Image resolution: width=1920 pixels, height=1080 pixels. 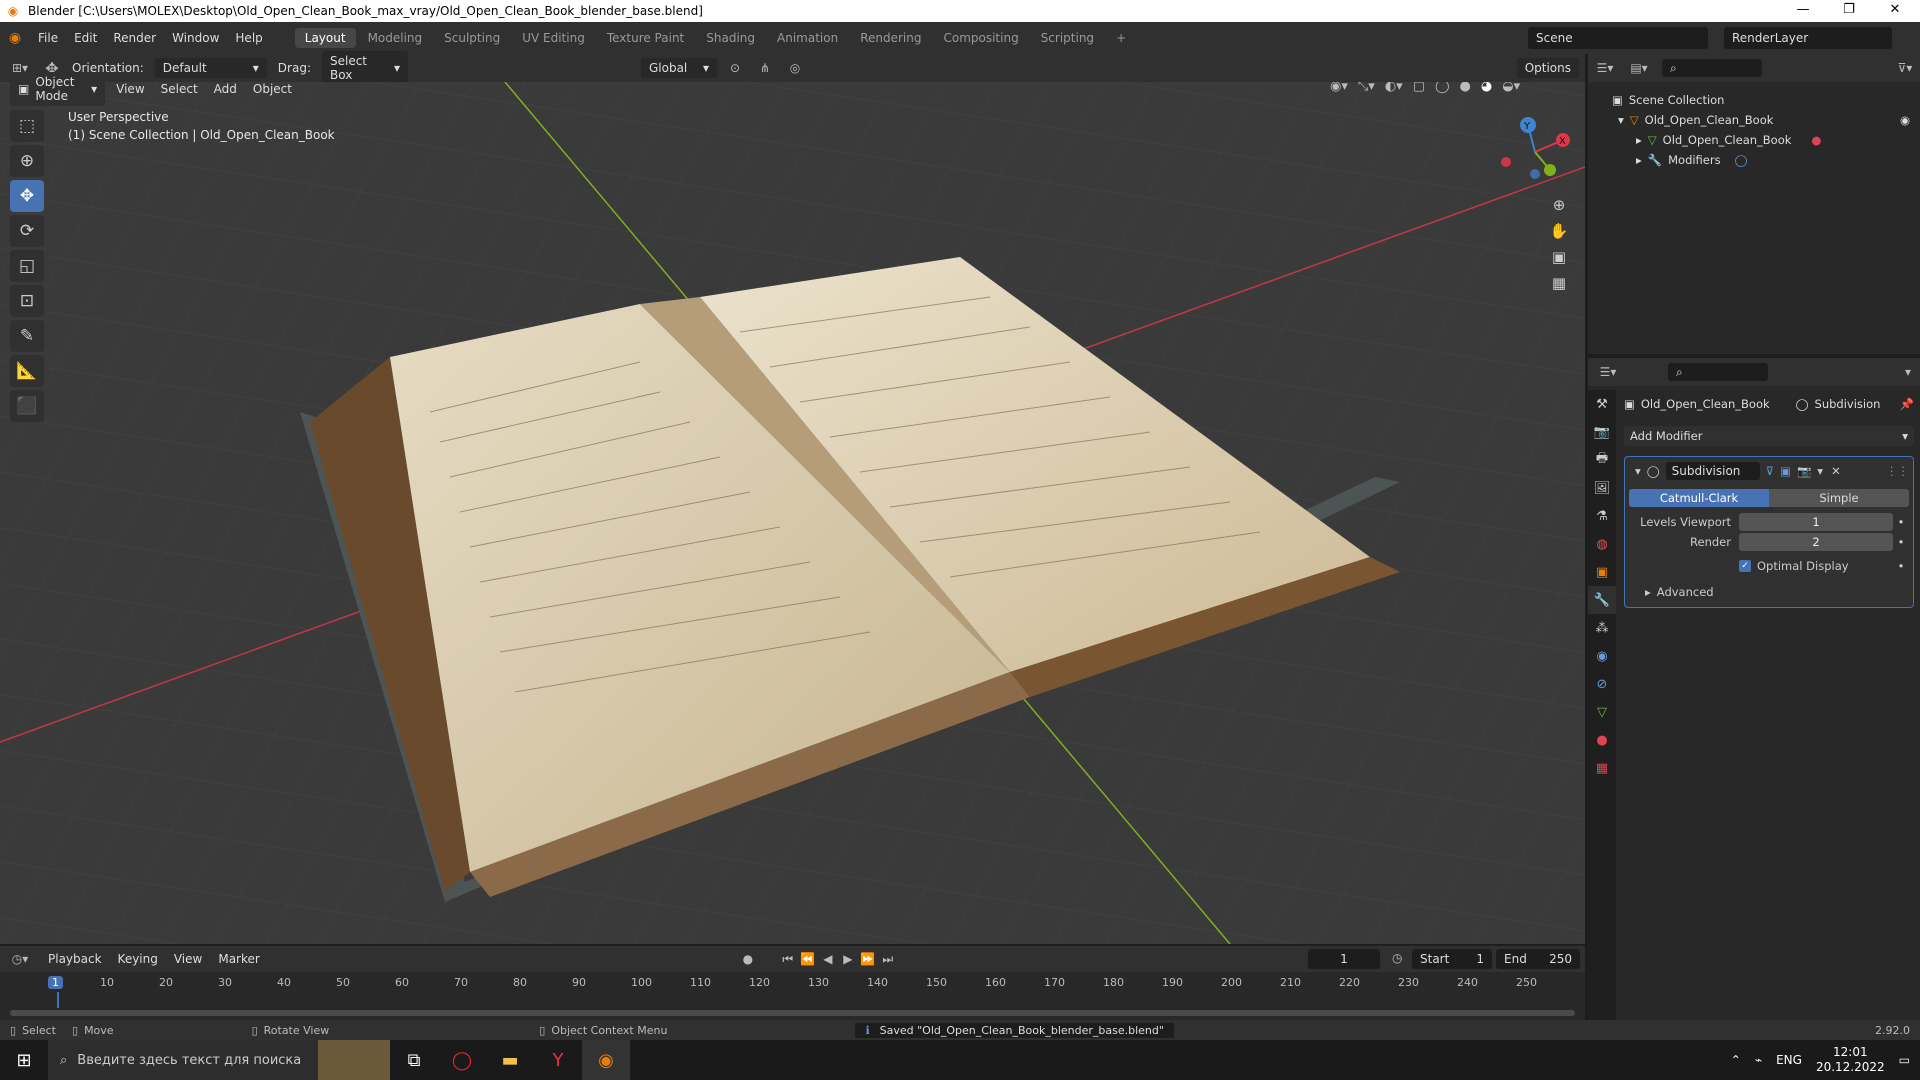 I want to click on optimal-display-checkbox: ✓, so click(x=1745, y=566).